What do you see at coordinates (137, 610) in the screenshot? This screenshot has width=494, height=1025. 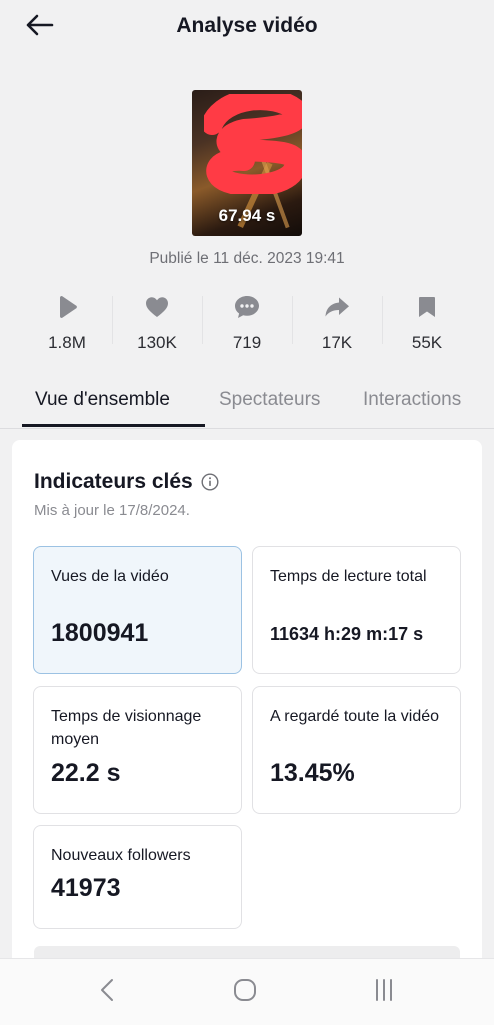 I see `metric-card-video-views: Vues de la vidéo 1800941` at bounding box center [137, 610].